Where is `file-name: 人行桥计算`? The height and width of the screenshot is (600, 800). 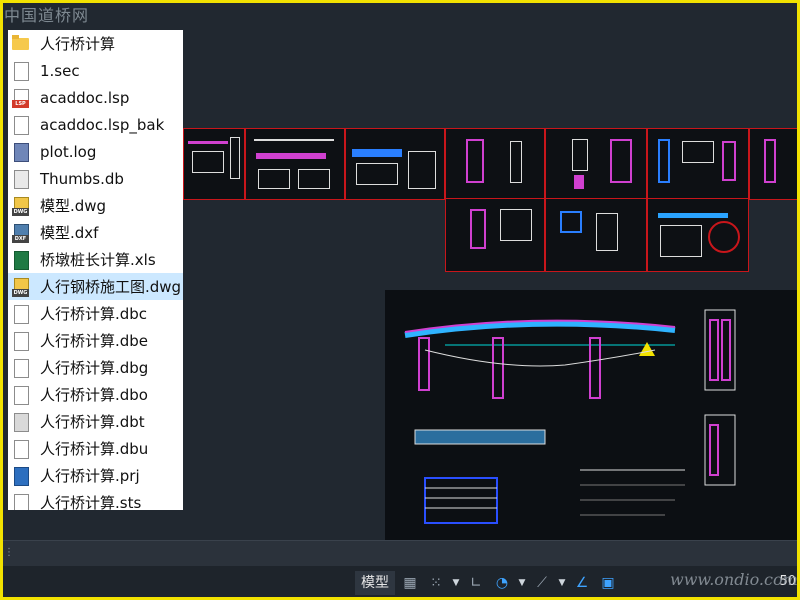
file-name: 人行桥计算 is located at coordinates (78, 44).